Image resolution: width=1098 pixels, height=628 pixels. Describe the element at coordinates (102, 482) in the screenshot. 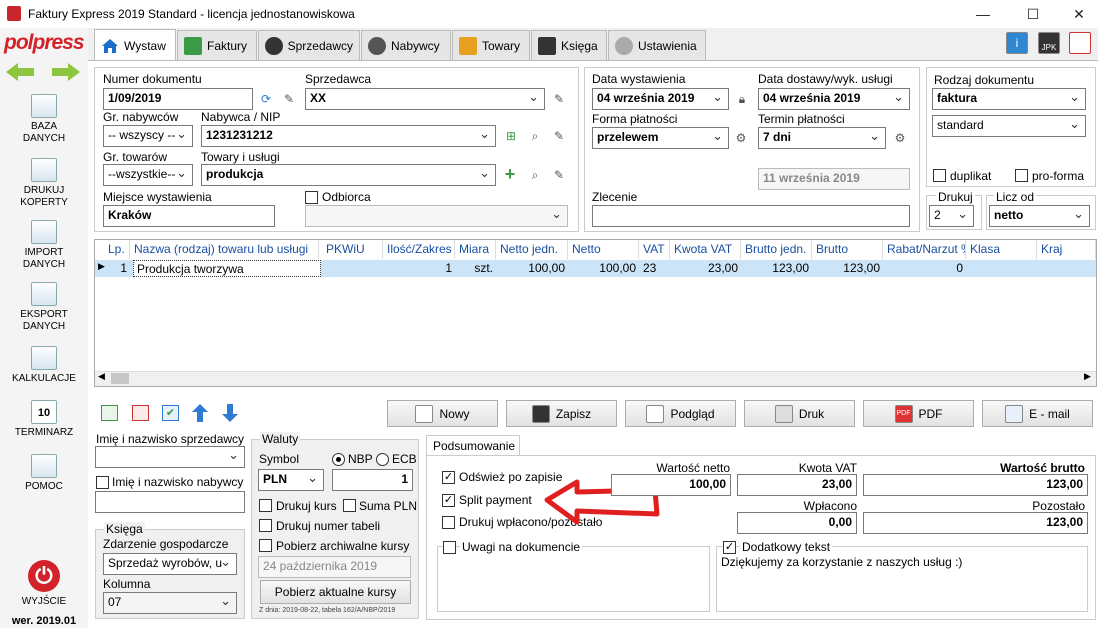

I see `nabywca-name-checkbox` at that location.